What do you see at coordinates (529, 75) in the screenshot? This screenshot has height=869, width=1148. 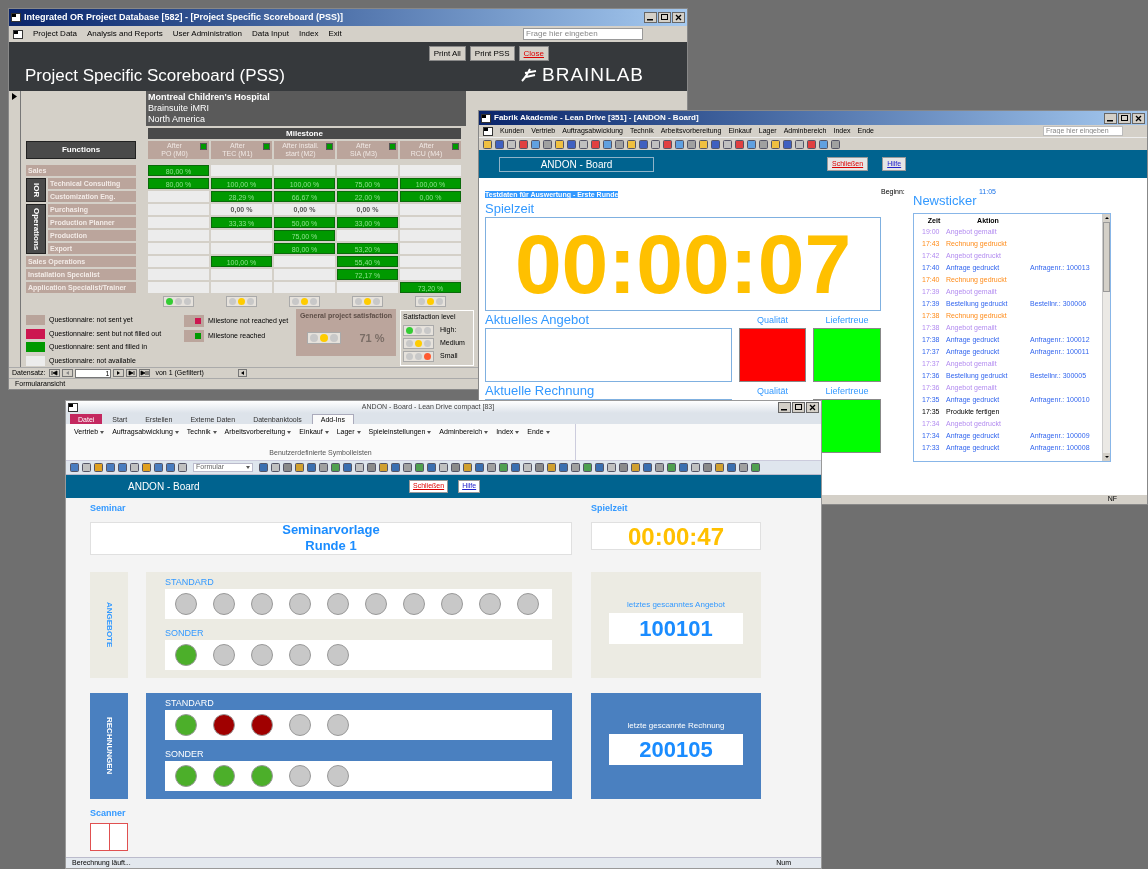 I see `logo-icon` at bounding box center [529, 75].